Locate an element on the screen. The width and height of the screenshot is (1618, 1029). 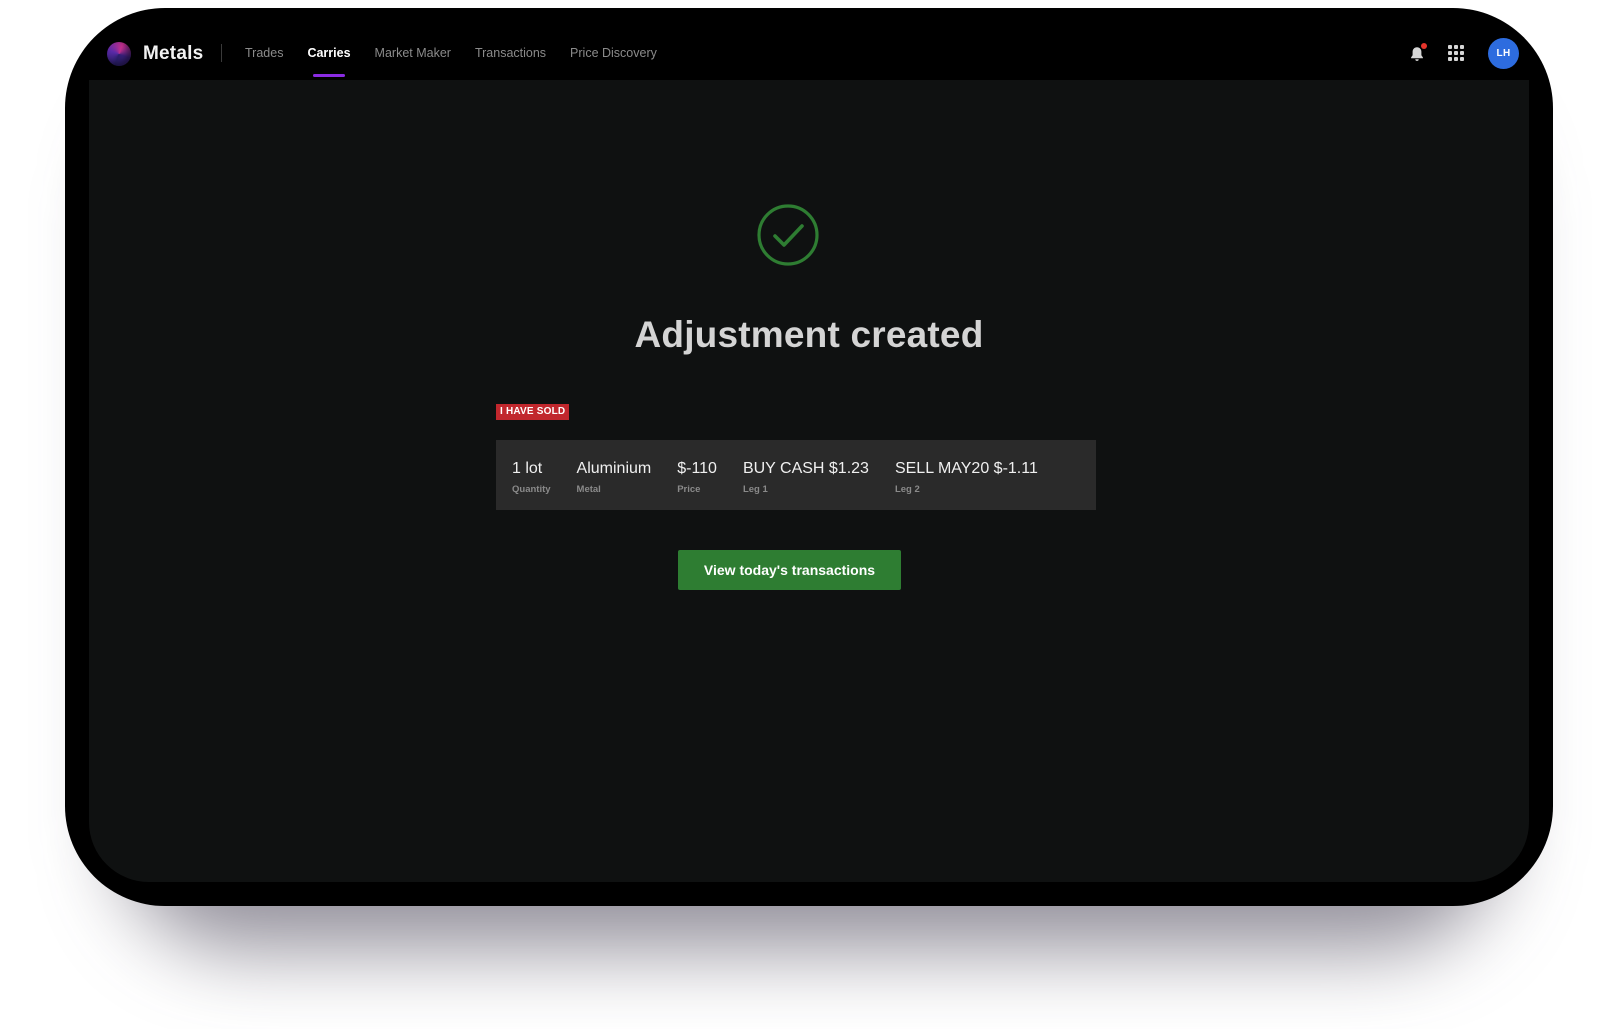
leg-1-value: BUY CASH $1.23 is located at coordinates (805, 468).